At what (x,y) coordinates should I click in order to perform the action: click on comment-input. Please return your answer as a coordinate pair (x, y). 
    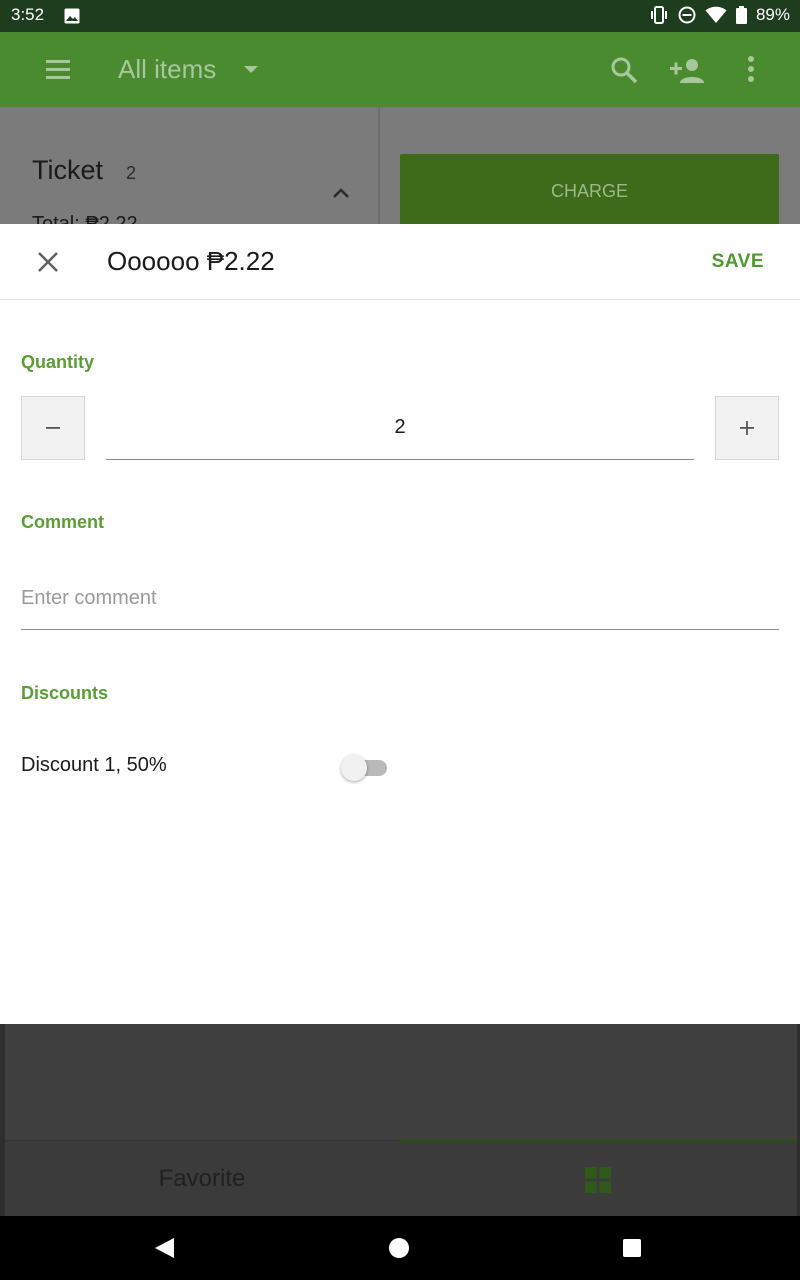
    Looking at the image, I should click on (400, 599).